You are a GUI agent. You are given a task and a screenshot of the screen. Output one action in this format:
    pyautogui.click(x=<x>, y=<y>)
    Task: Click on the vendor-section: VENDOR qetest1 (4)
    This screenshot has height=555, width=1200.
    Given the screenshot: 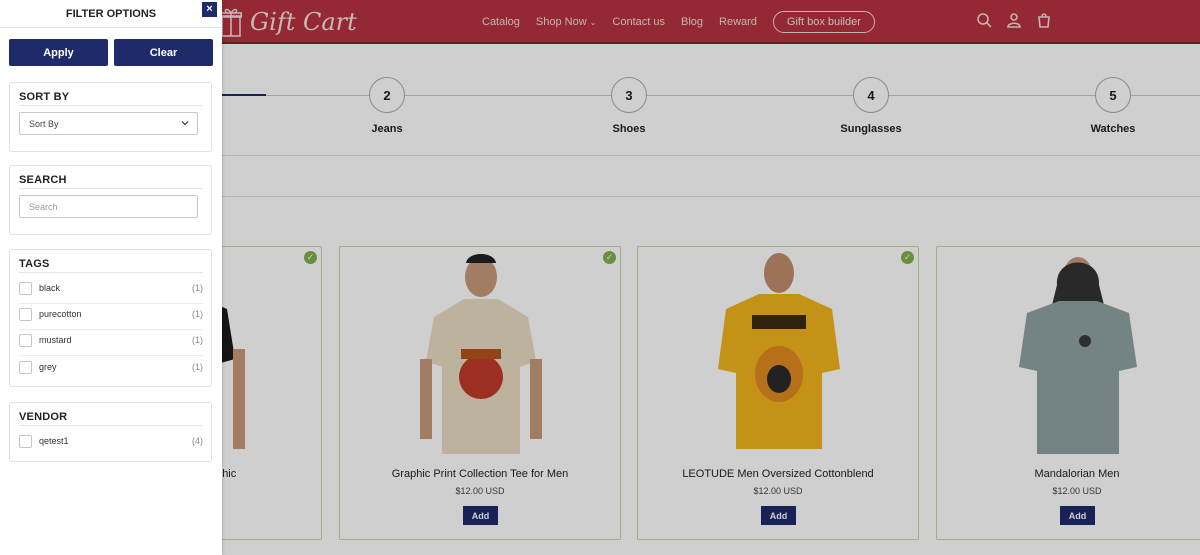 What is the action you would take?
    pyautogui.click(x=110, y=432)
    